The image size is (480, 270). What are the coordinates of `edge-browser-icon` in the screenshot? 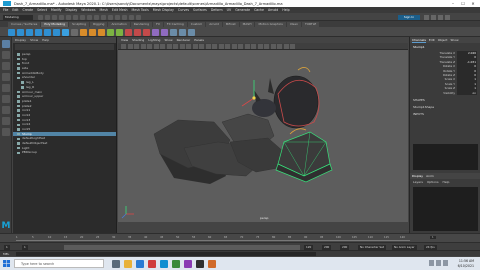 It's located at (140, 263).